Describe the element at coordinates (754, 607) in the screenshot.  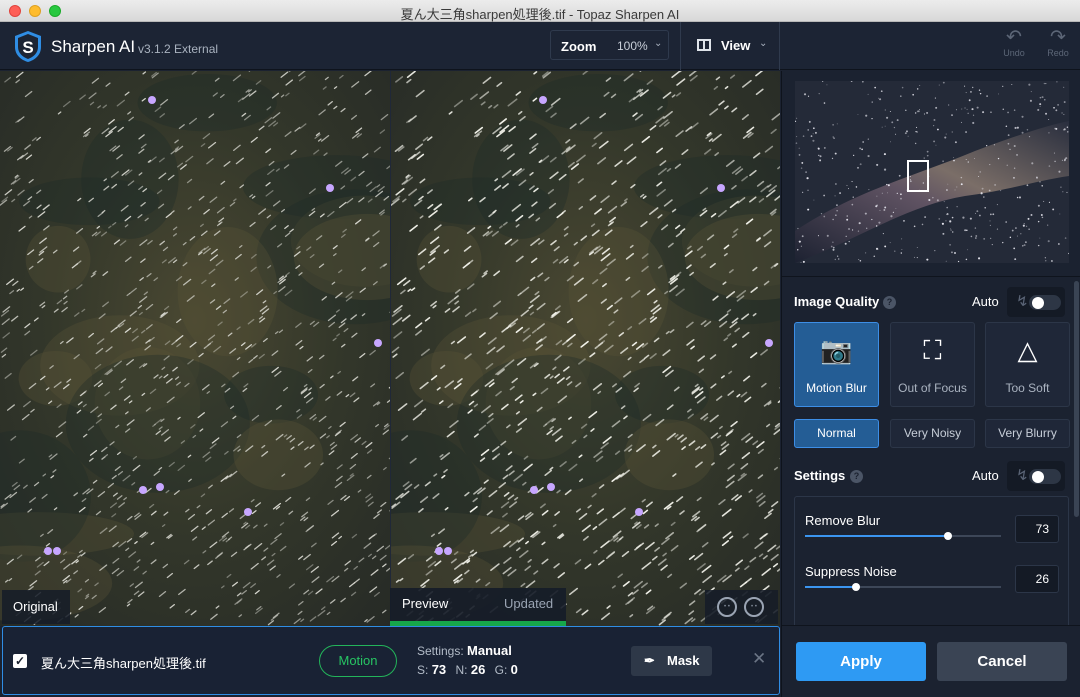
I see `neutral-face-icon: ‧‧` at that location.